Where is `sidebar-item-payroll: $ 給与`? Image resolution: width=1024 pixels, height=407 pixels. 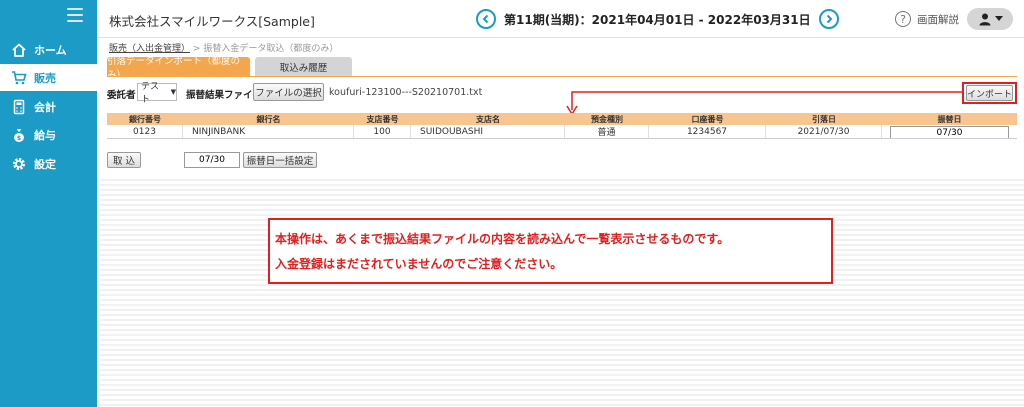
sidebar-item-payroll: $ 給与 is located at coordinates (48, 134).